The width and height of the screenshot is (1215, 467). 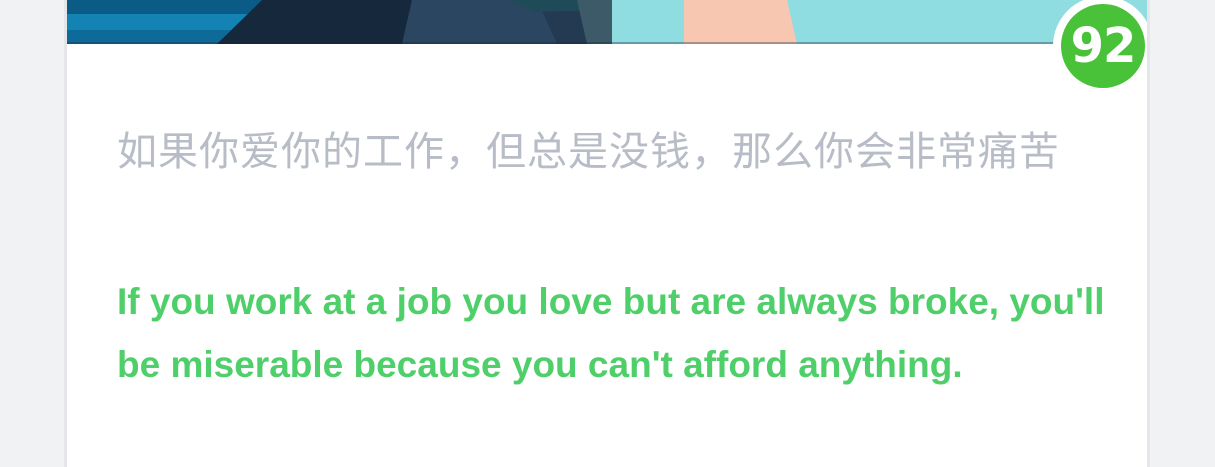 What do you see at coordinates (1103, 46) in the screenshot?
I see `score-value: 92` at bounding box center [1103, 46].